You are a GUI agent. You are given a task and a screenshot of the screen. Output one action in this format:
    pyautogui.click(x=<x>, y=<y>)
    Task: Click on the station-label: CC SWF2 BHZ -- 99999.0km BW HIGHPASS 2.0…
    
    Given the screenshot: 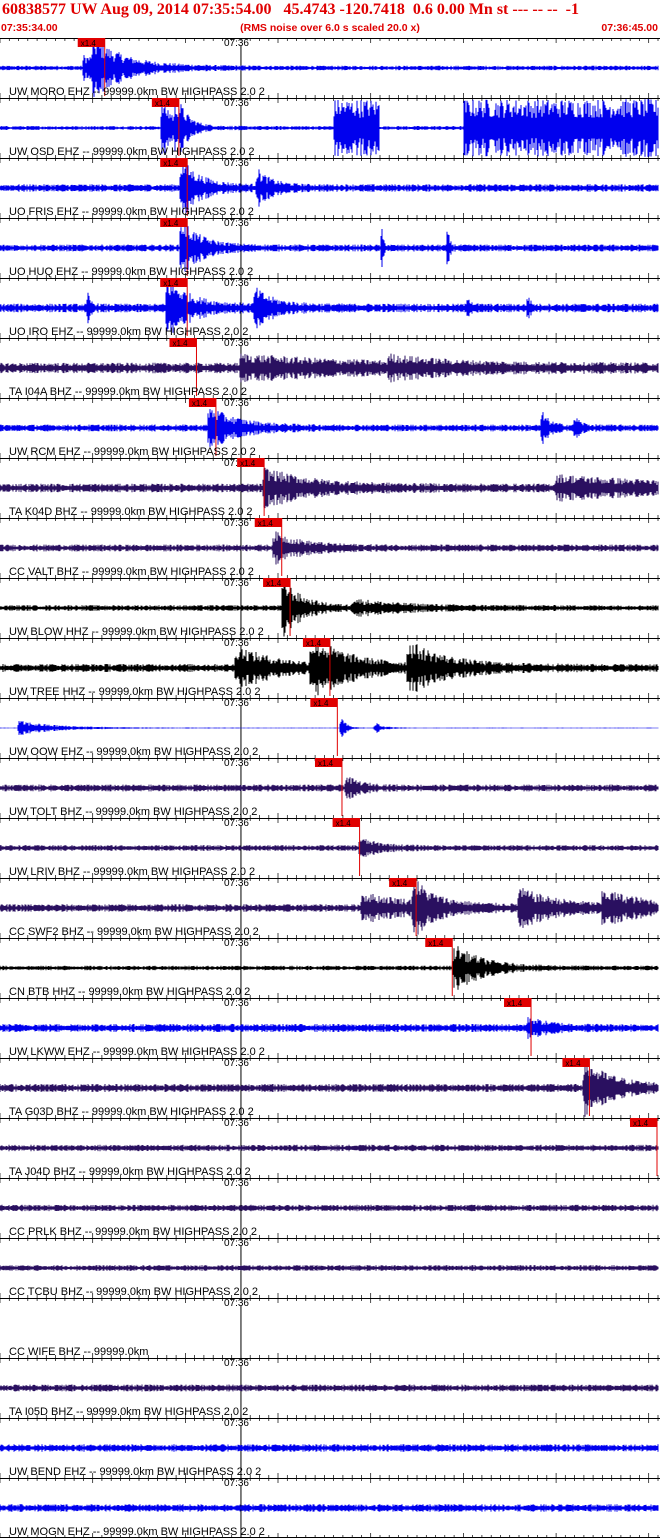 What is the action you would take?
    pyautogui.click(x=134, y=932)
    